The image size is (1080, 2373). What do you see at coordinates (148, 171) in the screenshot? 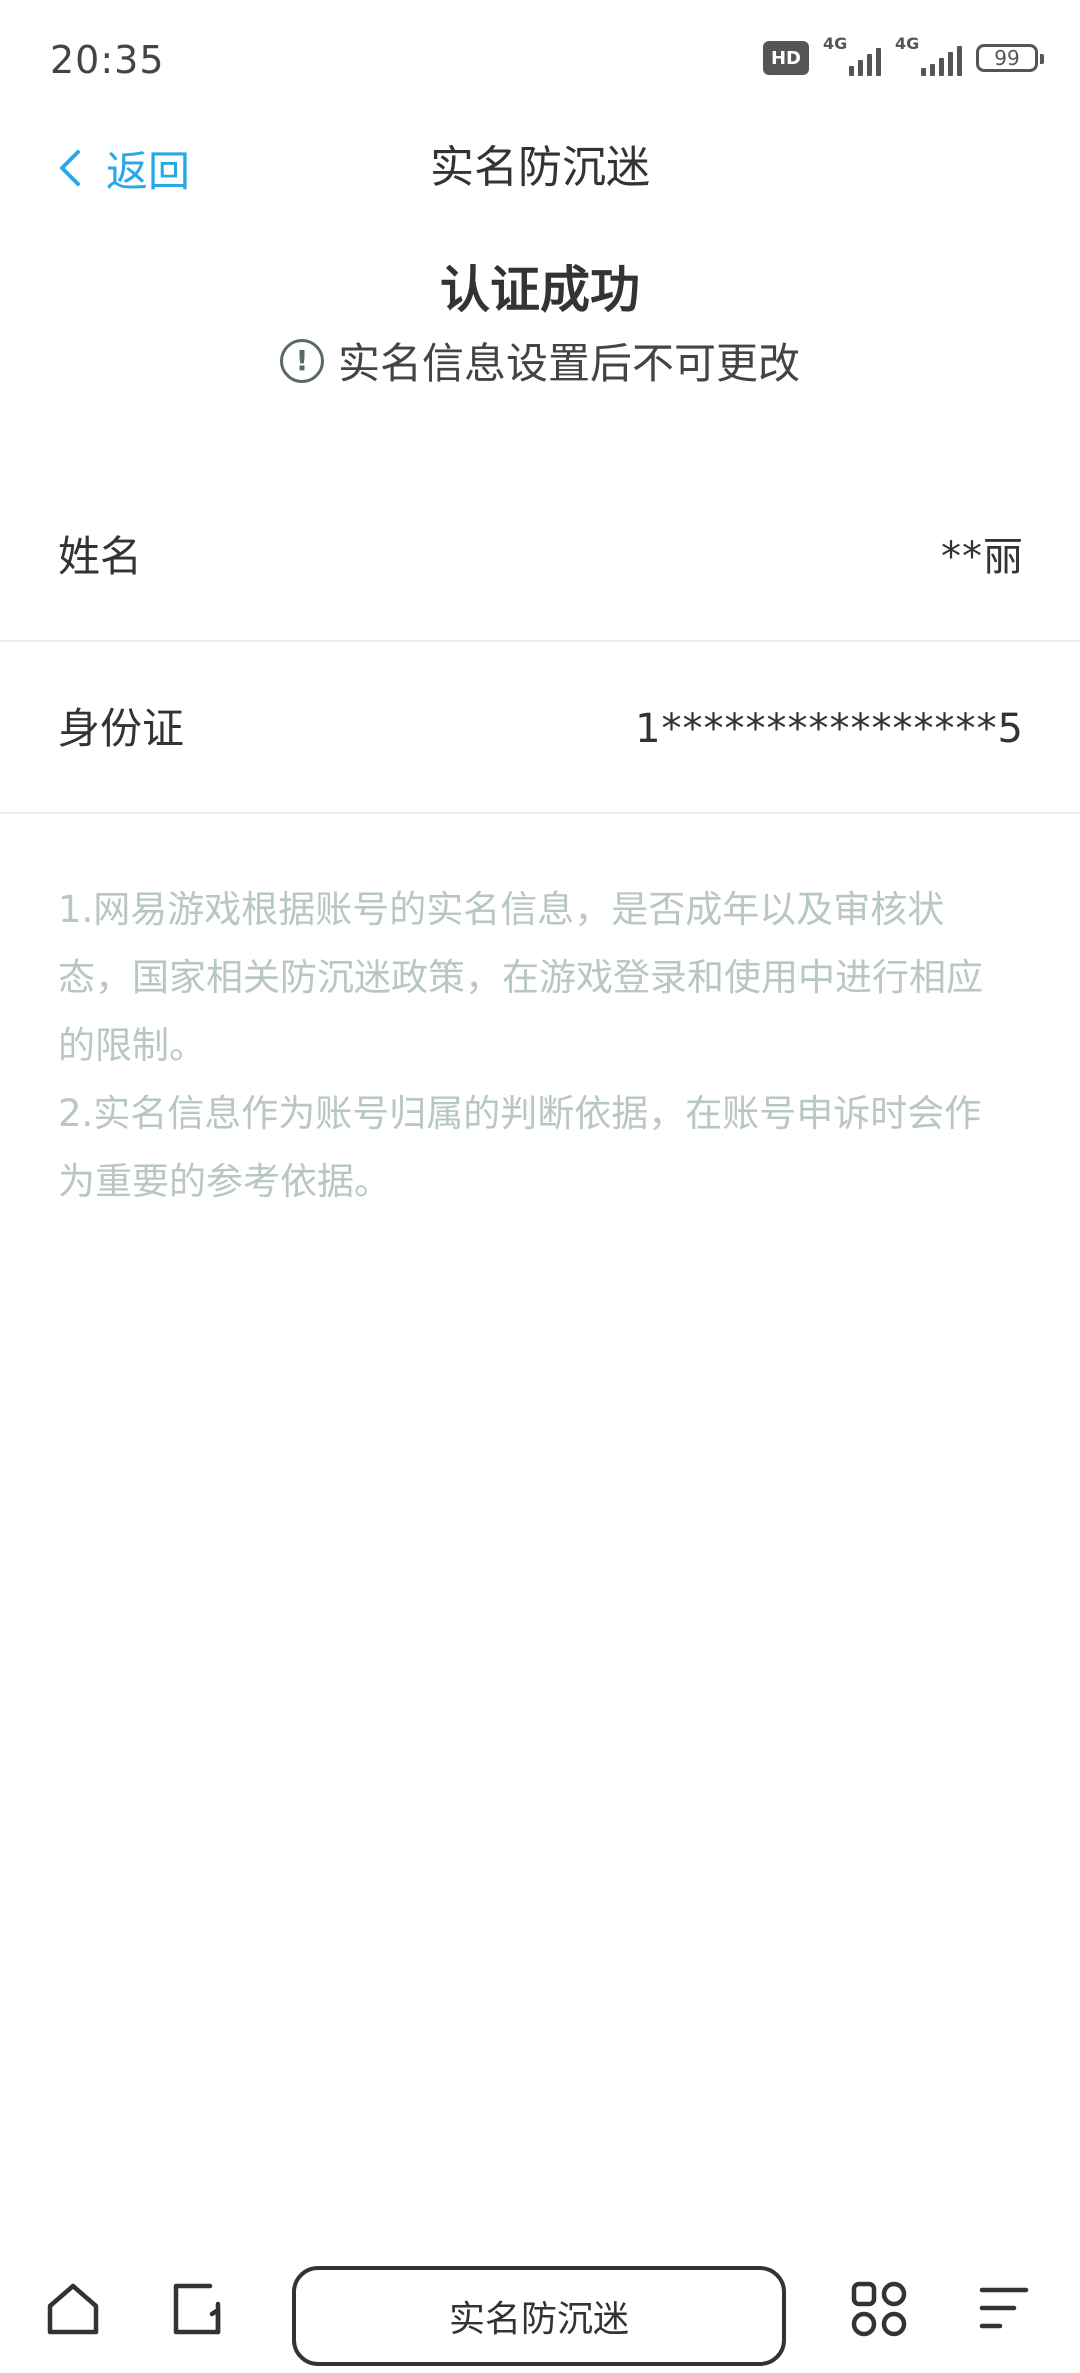
I see `back-label: 返回` at bounding box center [148, 171].